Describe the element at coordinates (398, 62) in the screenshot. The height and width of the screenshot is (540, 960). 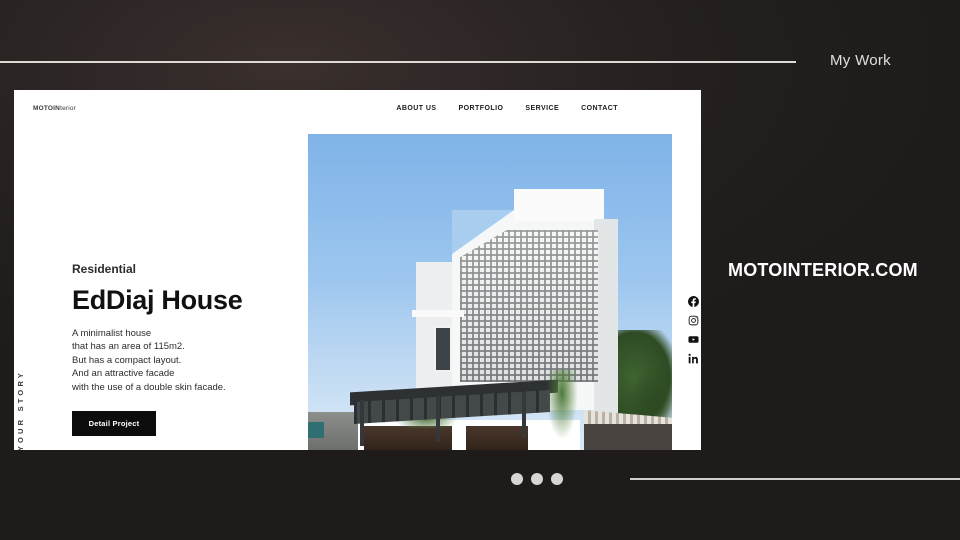
I see `top-divider-rule` at that location.